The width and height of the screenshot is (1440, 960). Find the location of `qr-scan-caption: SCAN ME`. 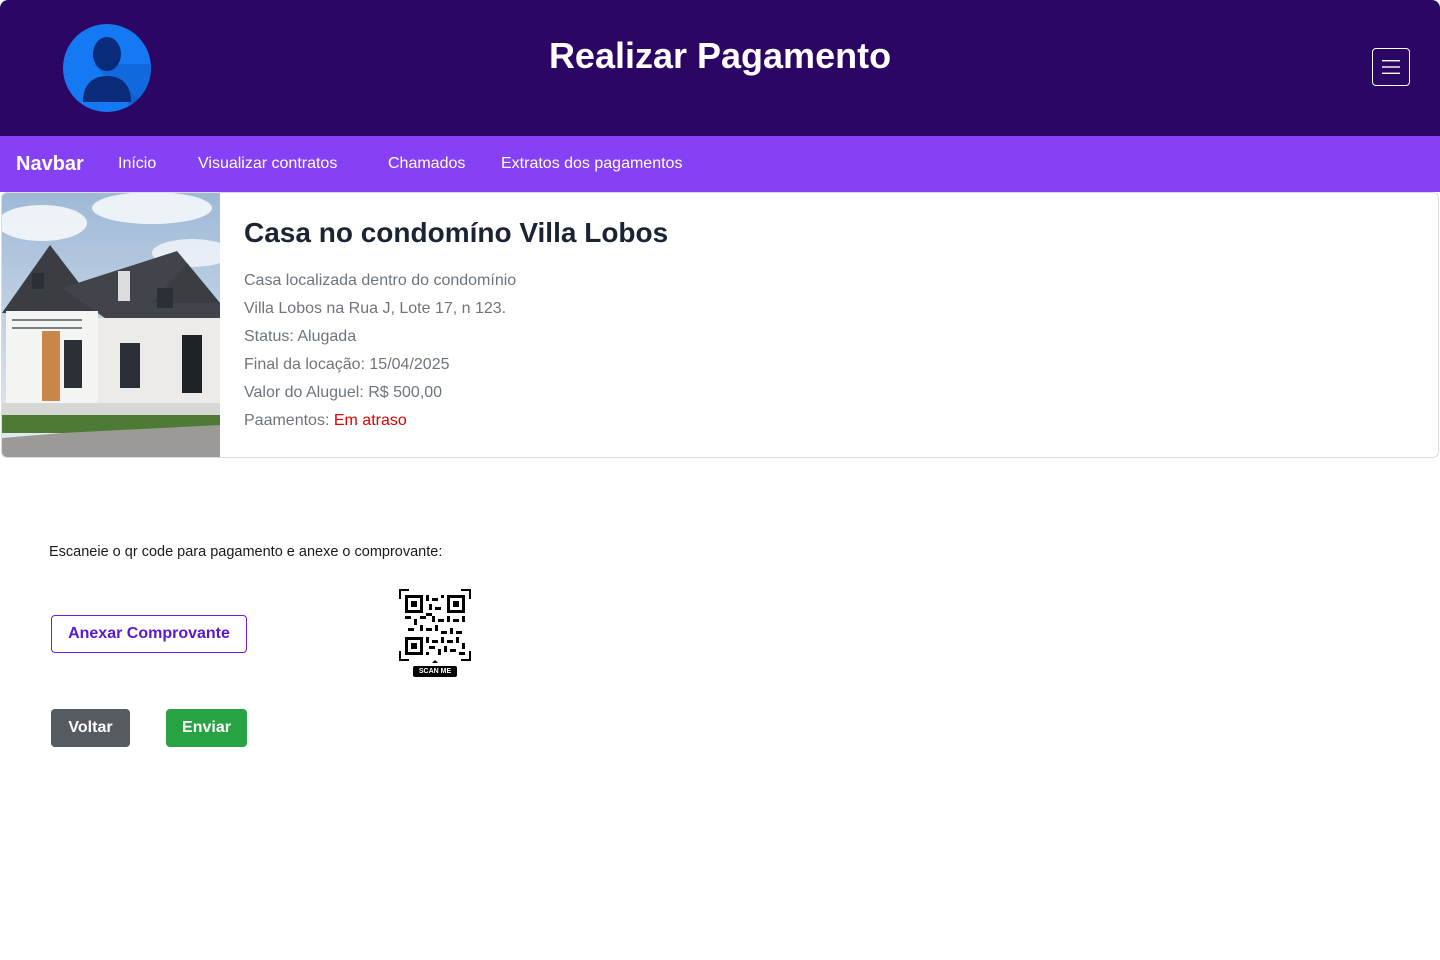

qr-scan-caption: SCAN ME is located at coordinates (435, 671).